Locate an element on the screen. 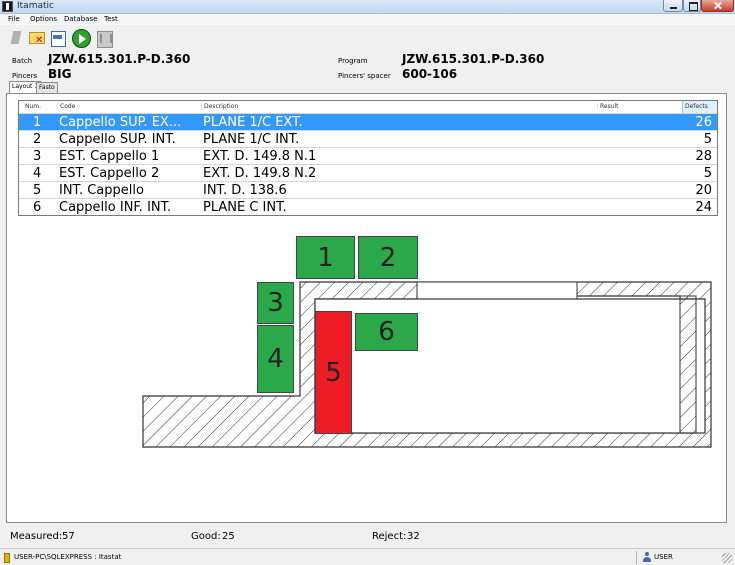 The width and height of the screenshot is (735, 565). cell-num: 3 is located at coordinates (37, 156).